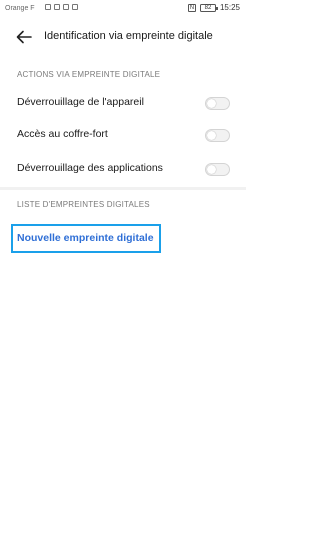 This screenshot has width=320, height=546. What do you see at coordinates (128, 36) in the screenshot?
I see `page-title: Identification via empreinte digitale` at bounding box center [128, 36].